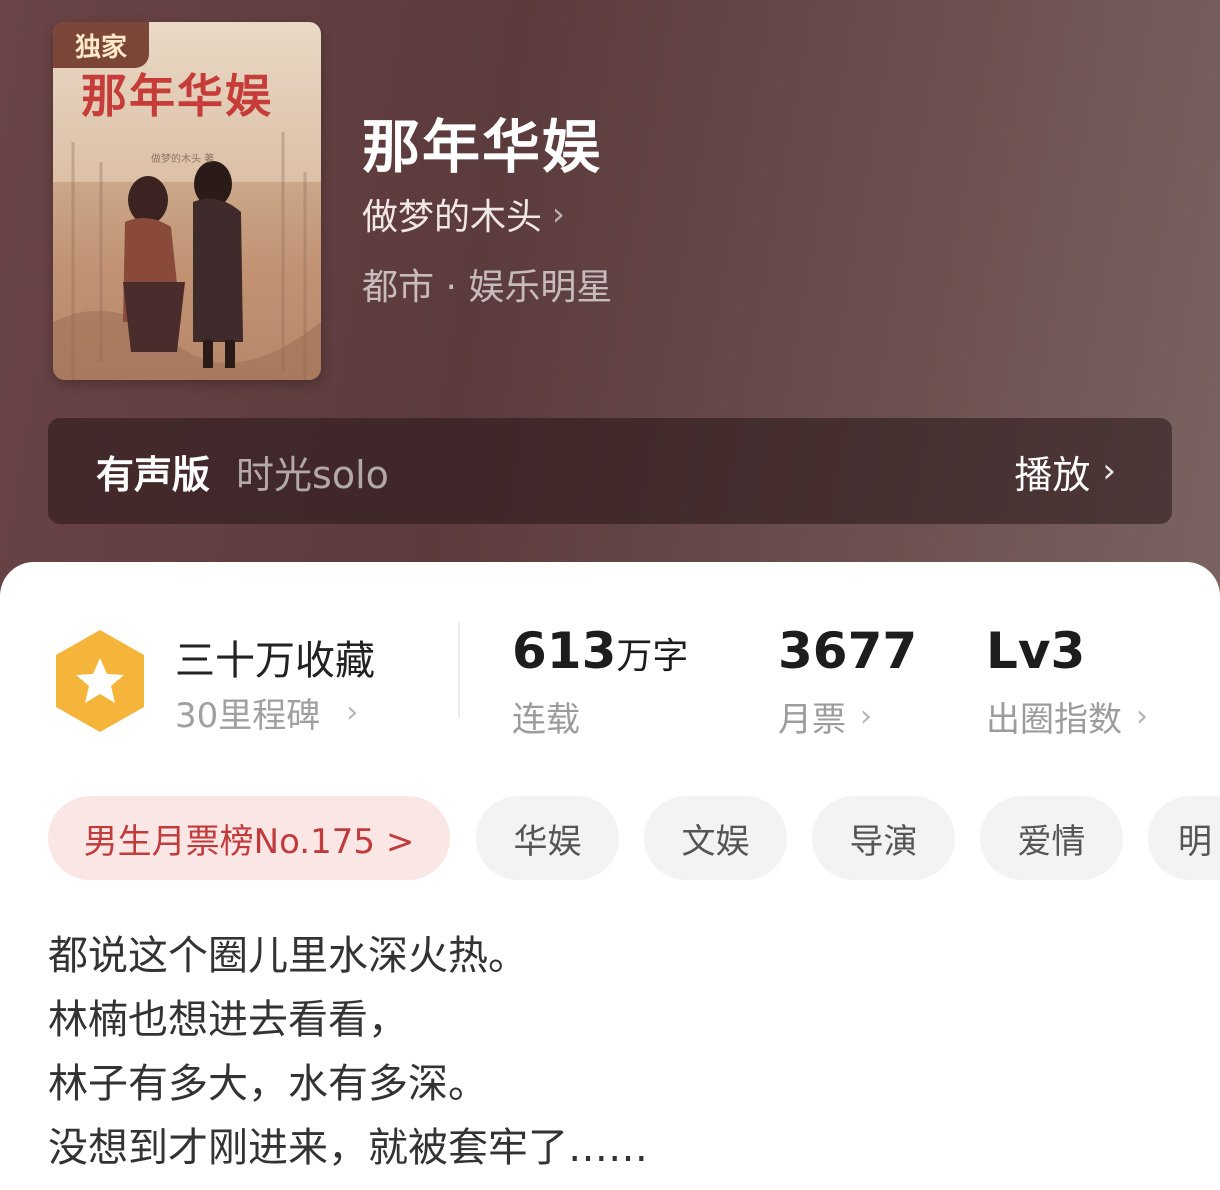  What do you see at coordinates (482, 147) in the screenshot?
I see `book-title: 那年华娱` at bounding box center [482, 147].